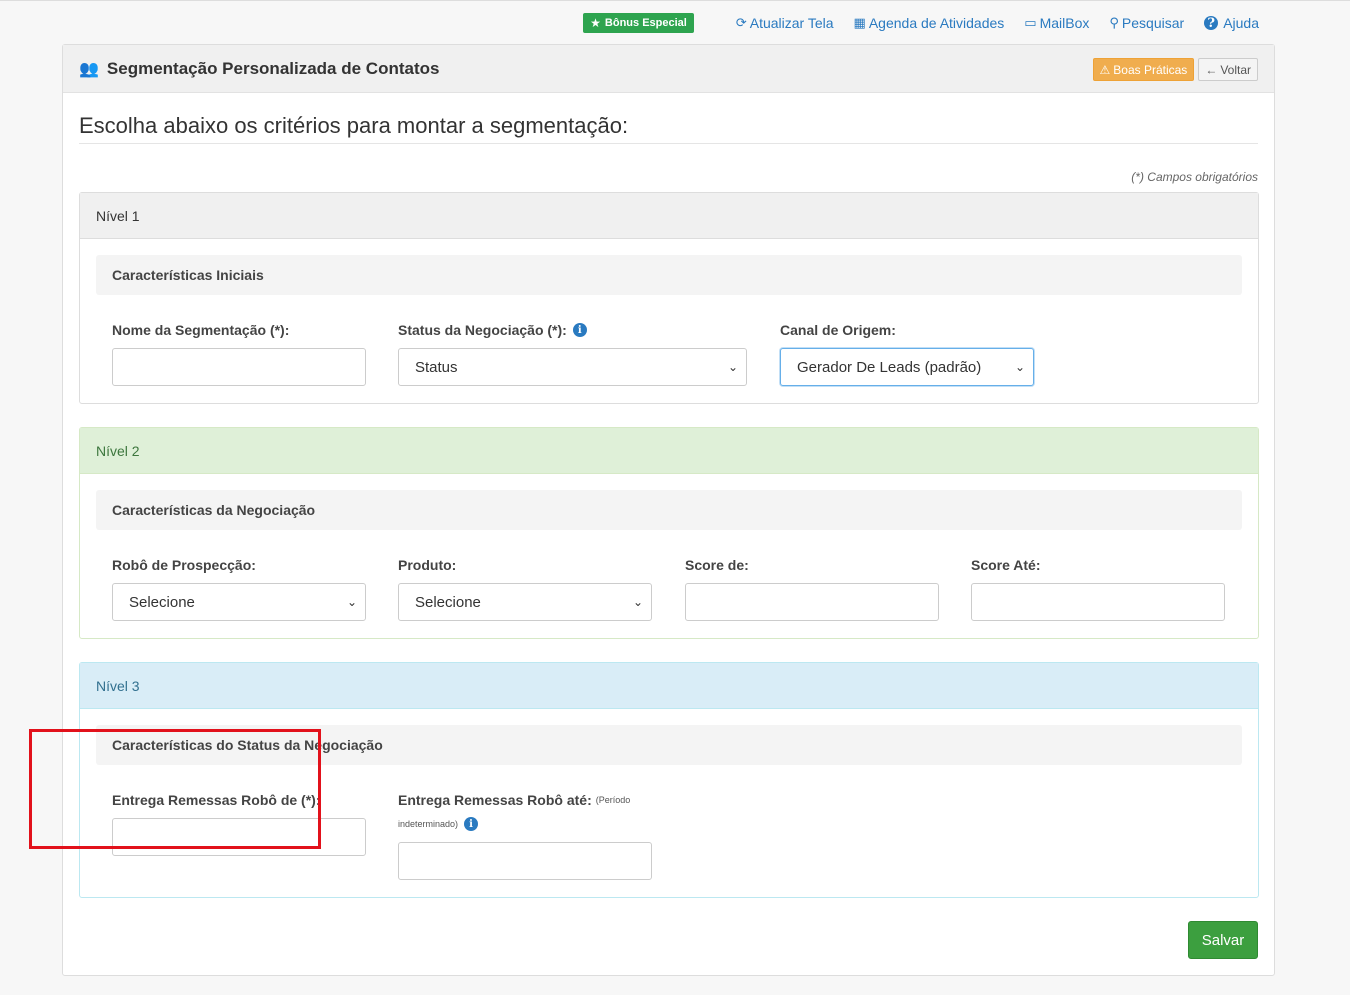 This screenshot has height=995, width=1350. What do you see at coordinates (645, 23) in the screenshot?
I see `bonus-label: Bônus Especial` at bounding box center [645, 23].